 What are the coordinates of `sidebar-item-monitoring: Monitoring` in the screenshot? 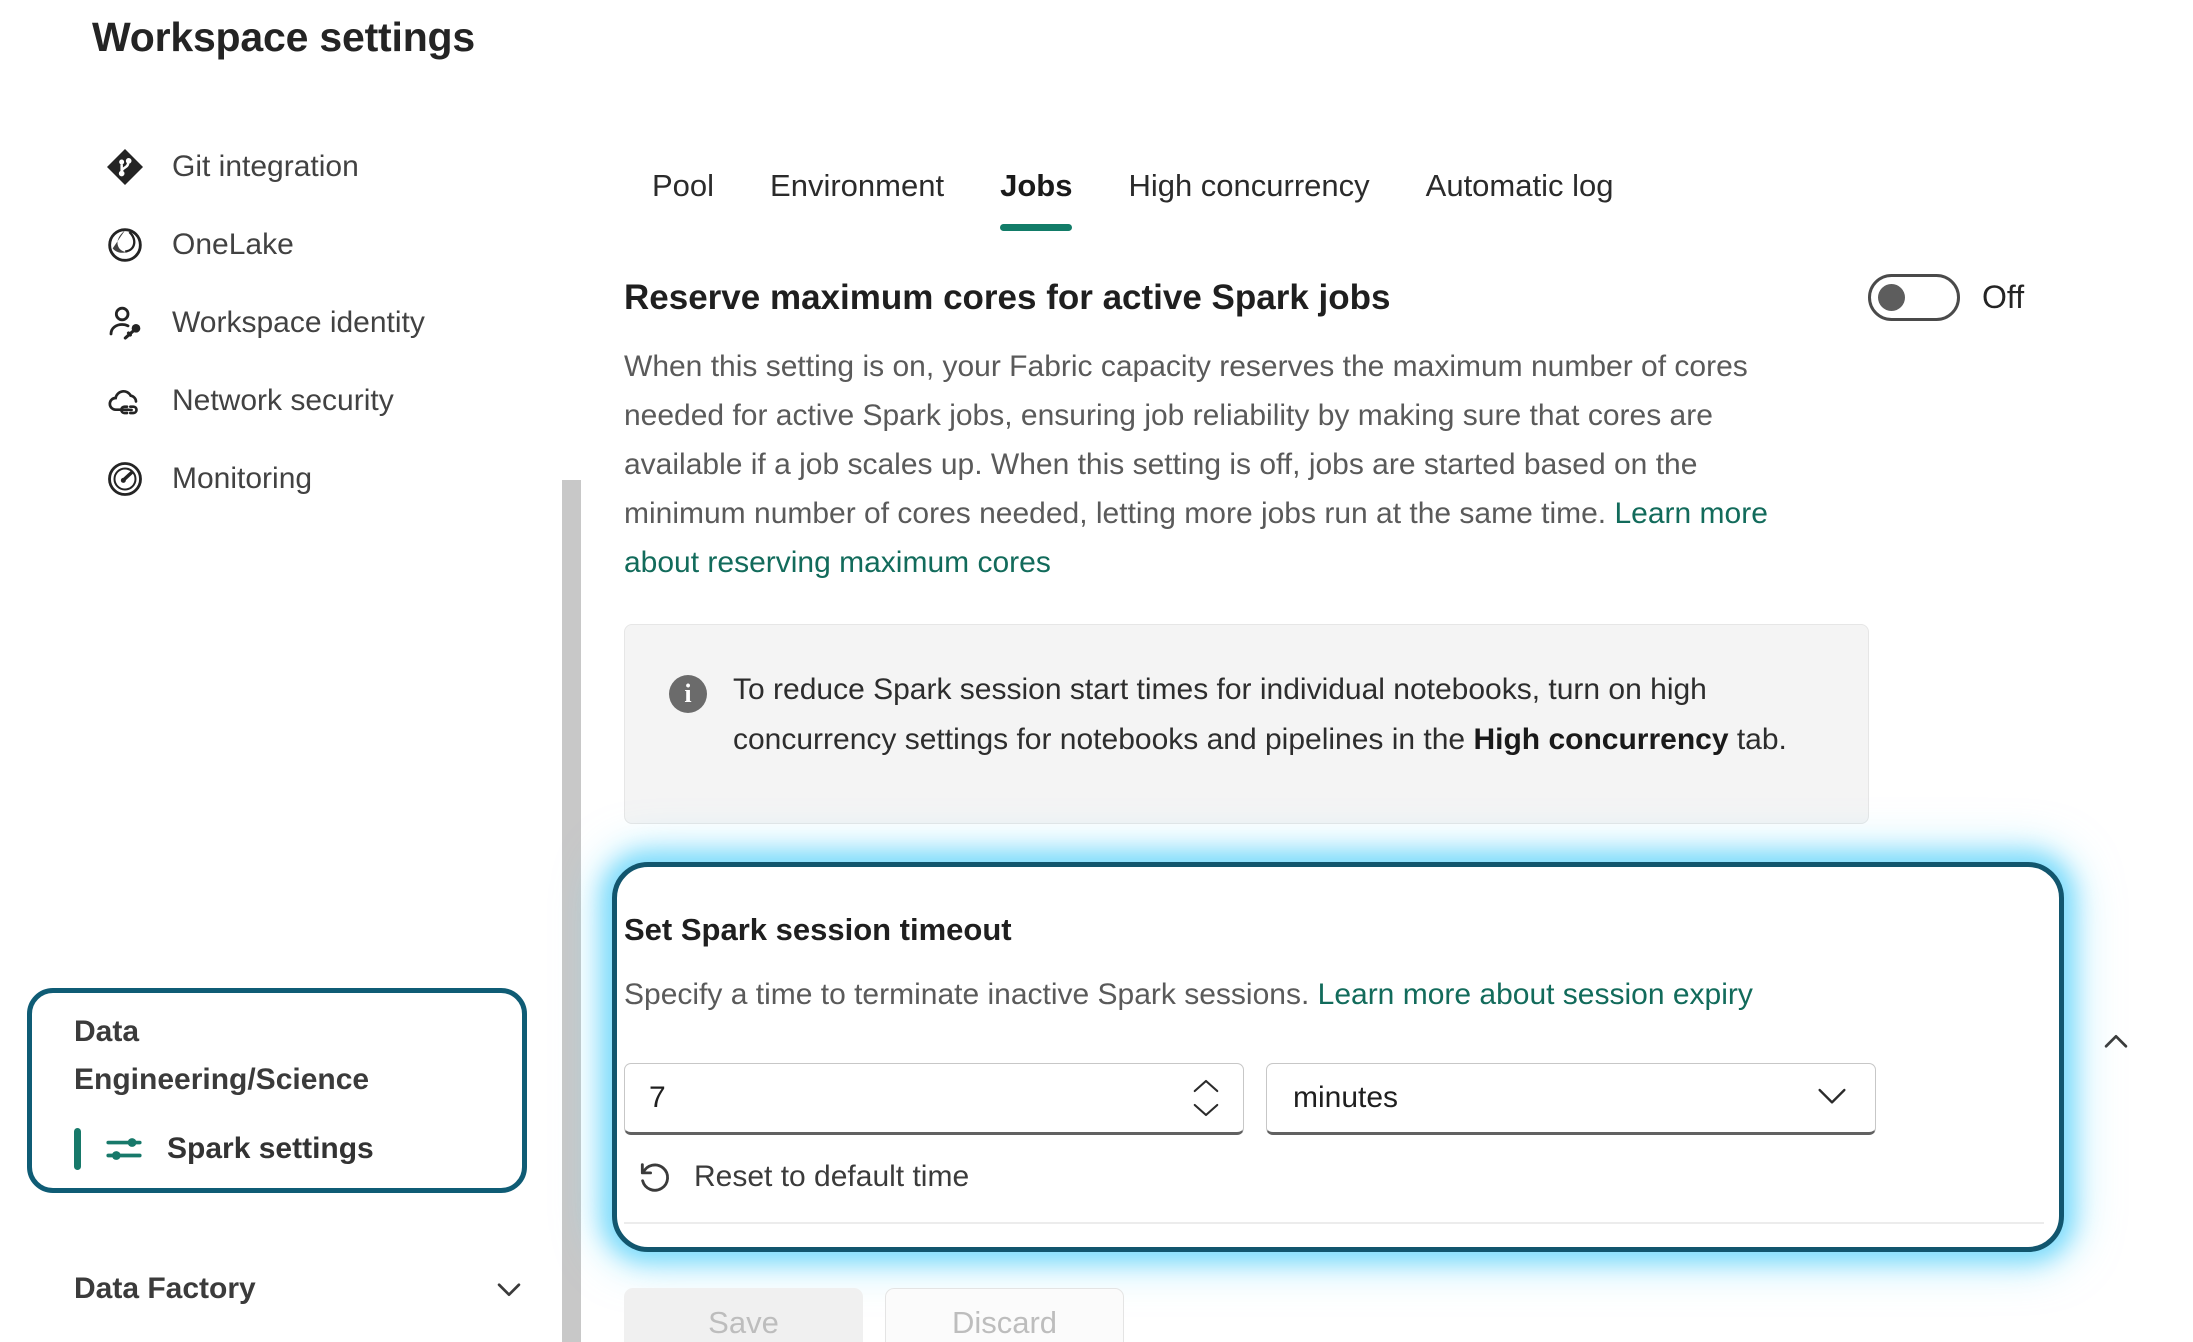 It's located at (280, 479).